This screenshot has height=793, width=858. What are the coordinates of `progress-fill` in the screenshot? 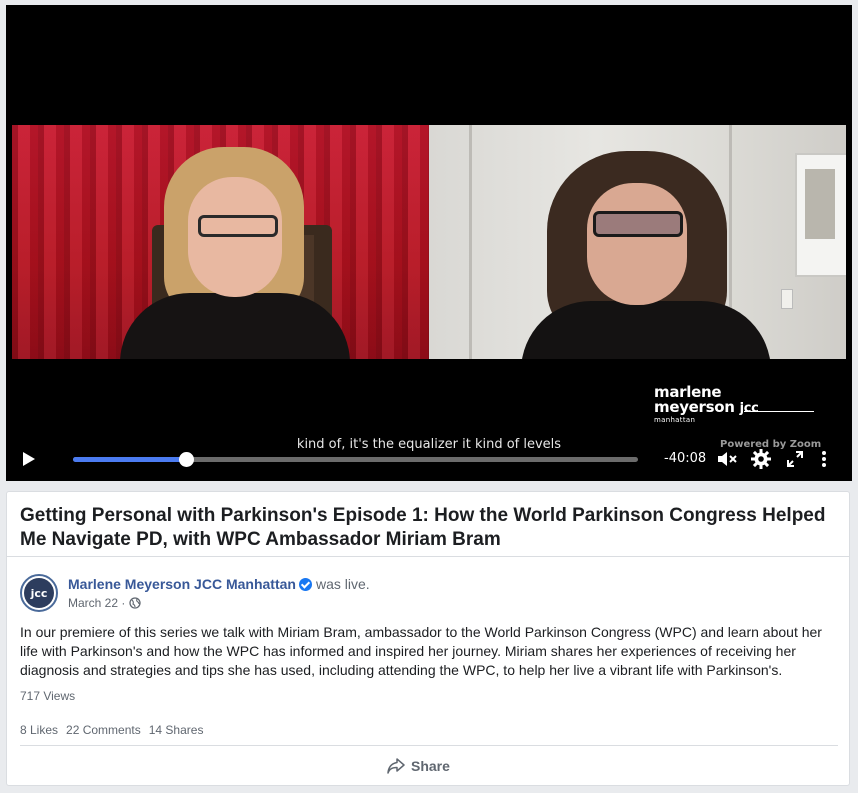 It's located at (129, 459).